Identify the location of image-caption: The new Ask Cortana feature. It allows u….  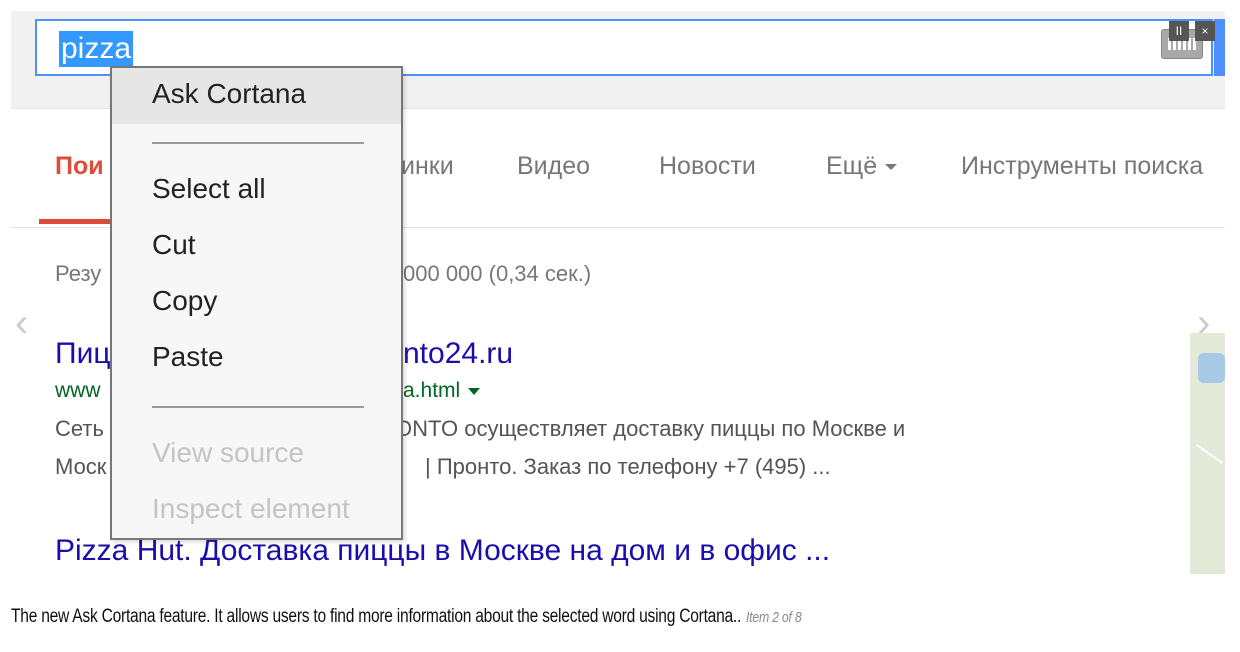
(406, 617).